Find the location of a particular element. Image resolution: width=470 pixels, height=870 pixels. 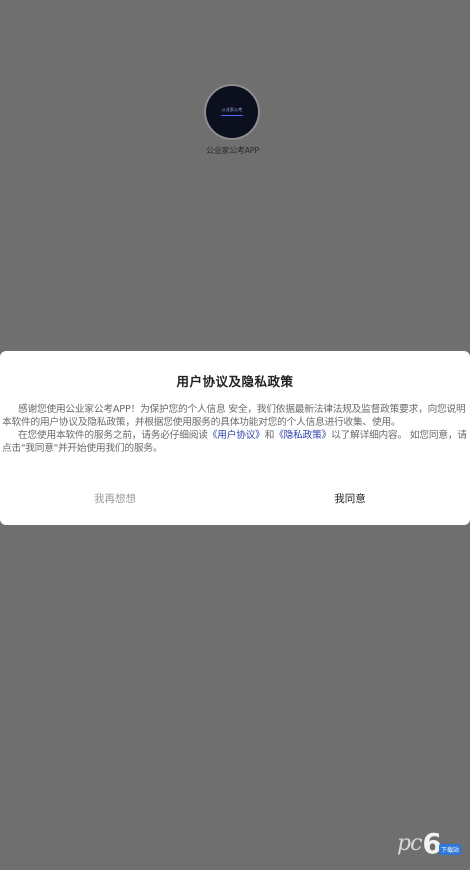

decline-button: 我再想想 is located at coordinates (115, 498).